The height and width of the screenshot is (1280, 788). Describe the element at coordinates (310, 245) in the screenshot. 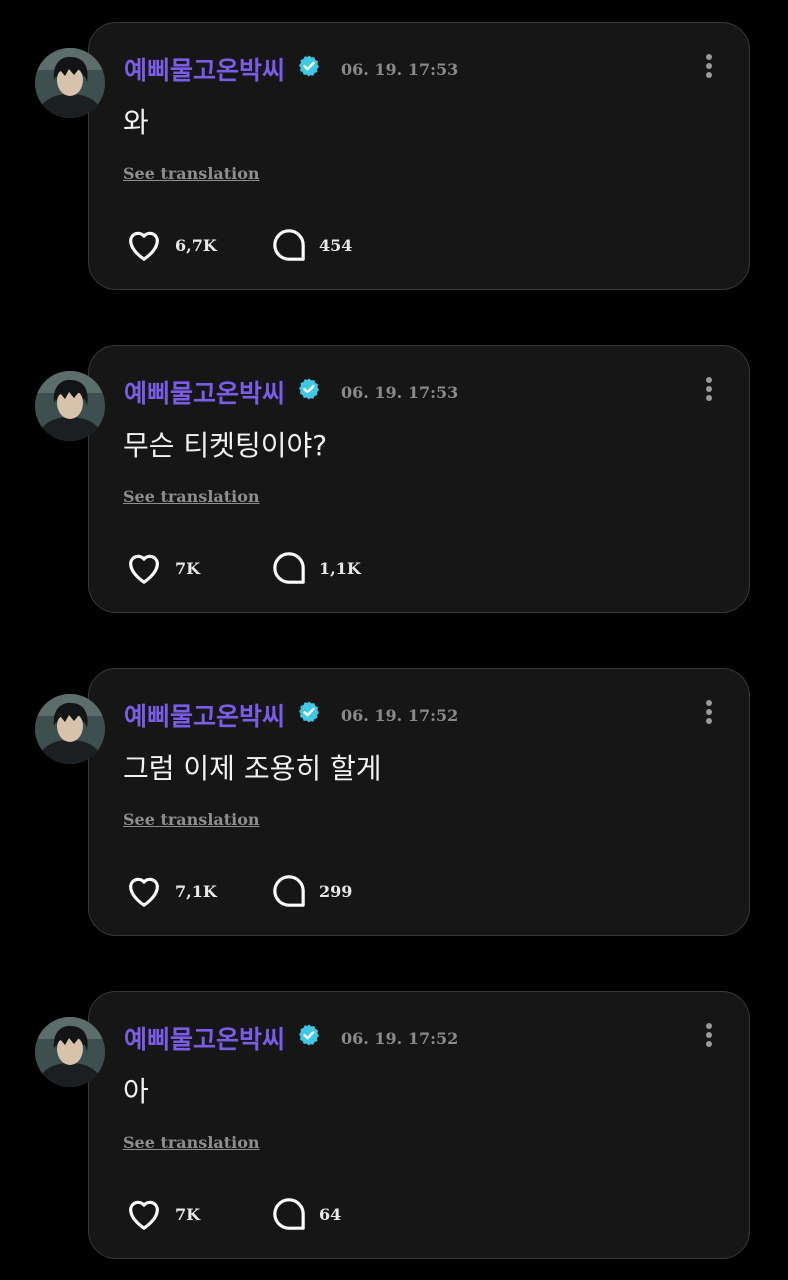

I see `reply-button: 454` at that location.